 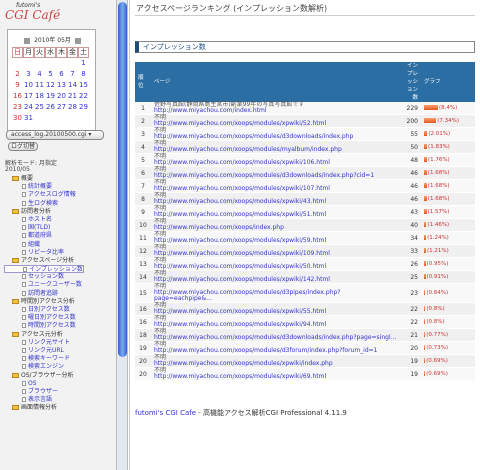 I want to click on bar-fill, so click(x=426, y=133).